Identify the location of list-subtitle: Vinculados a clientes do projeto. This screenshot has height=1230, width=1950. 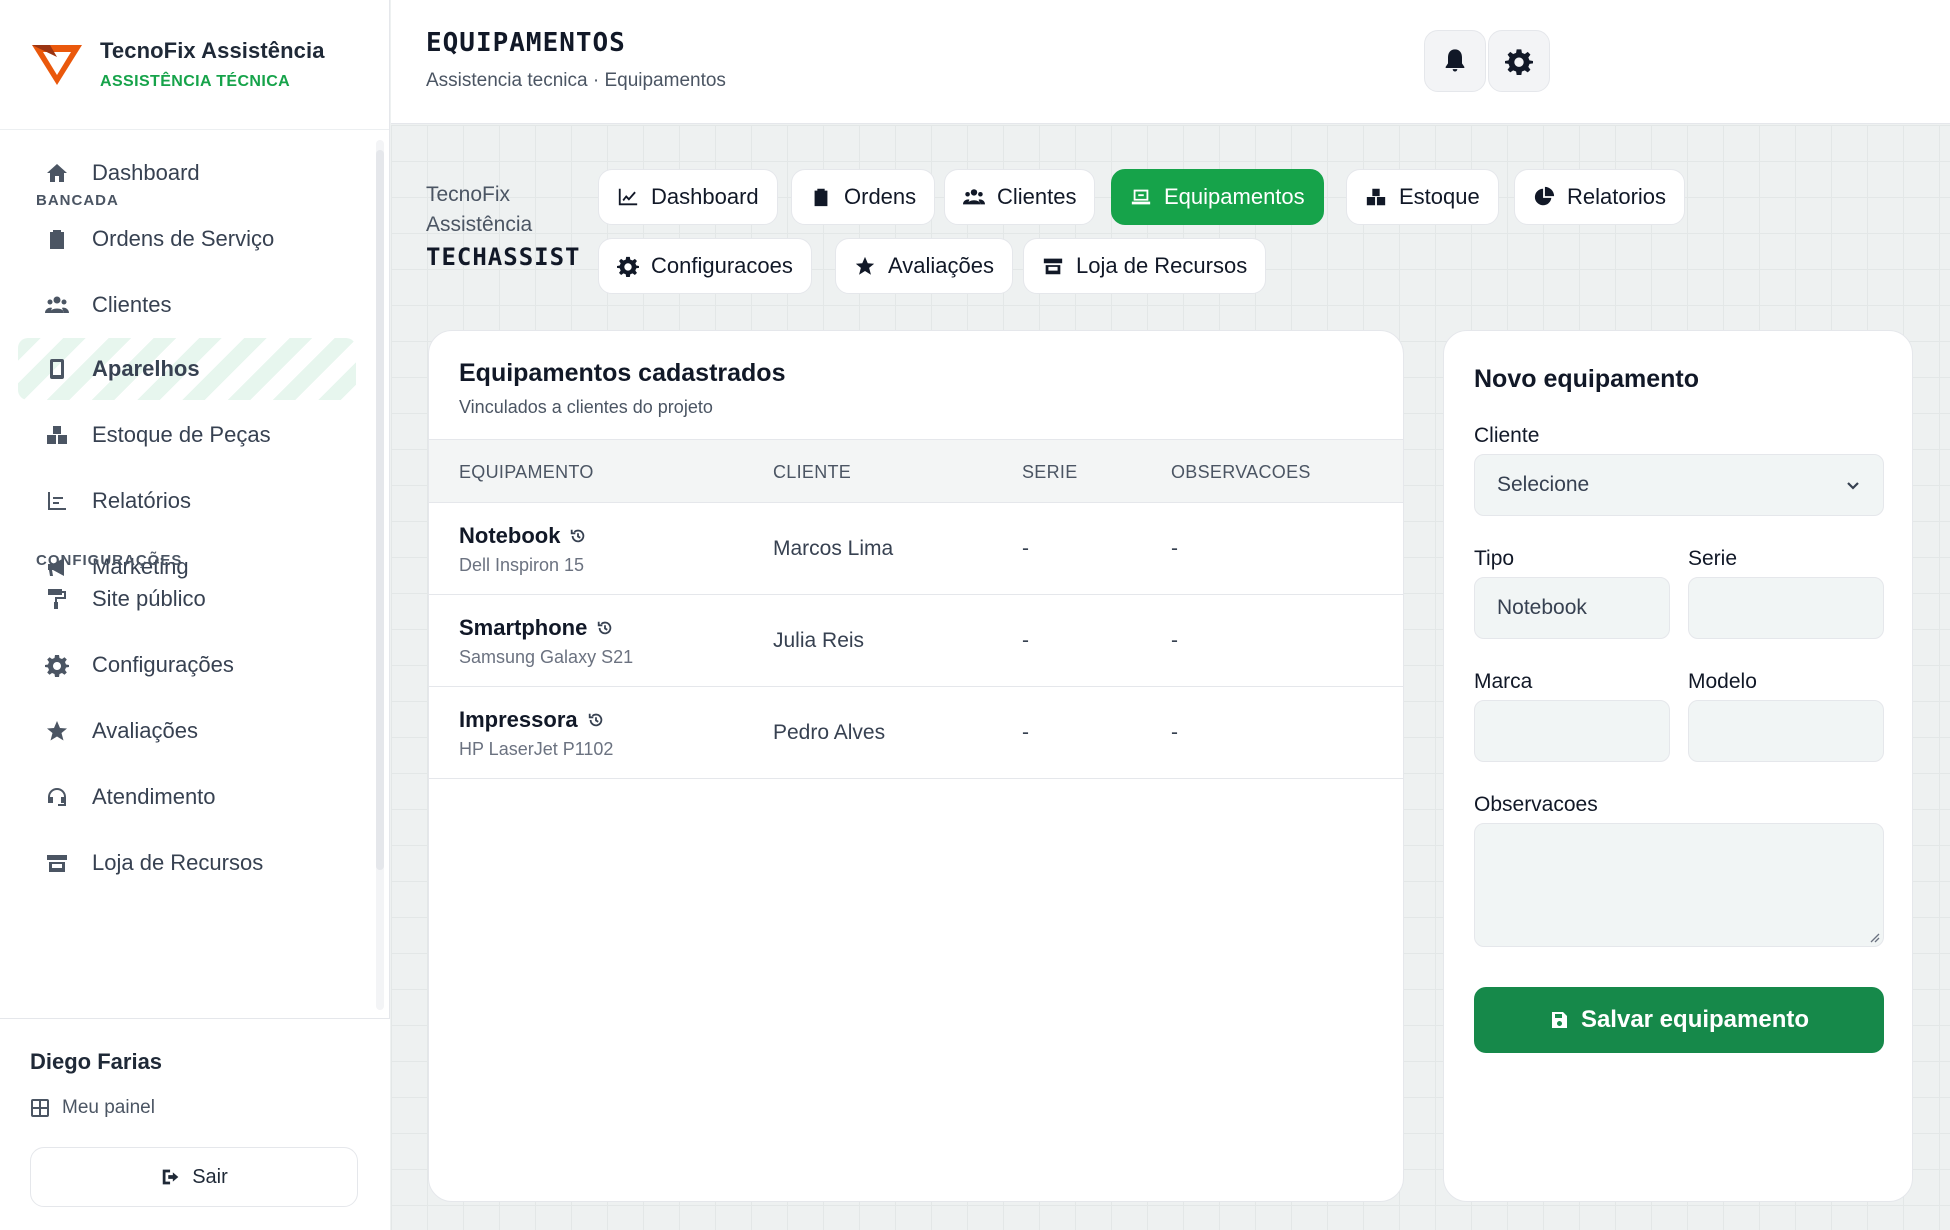
(586, 407).